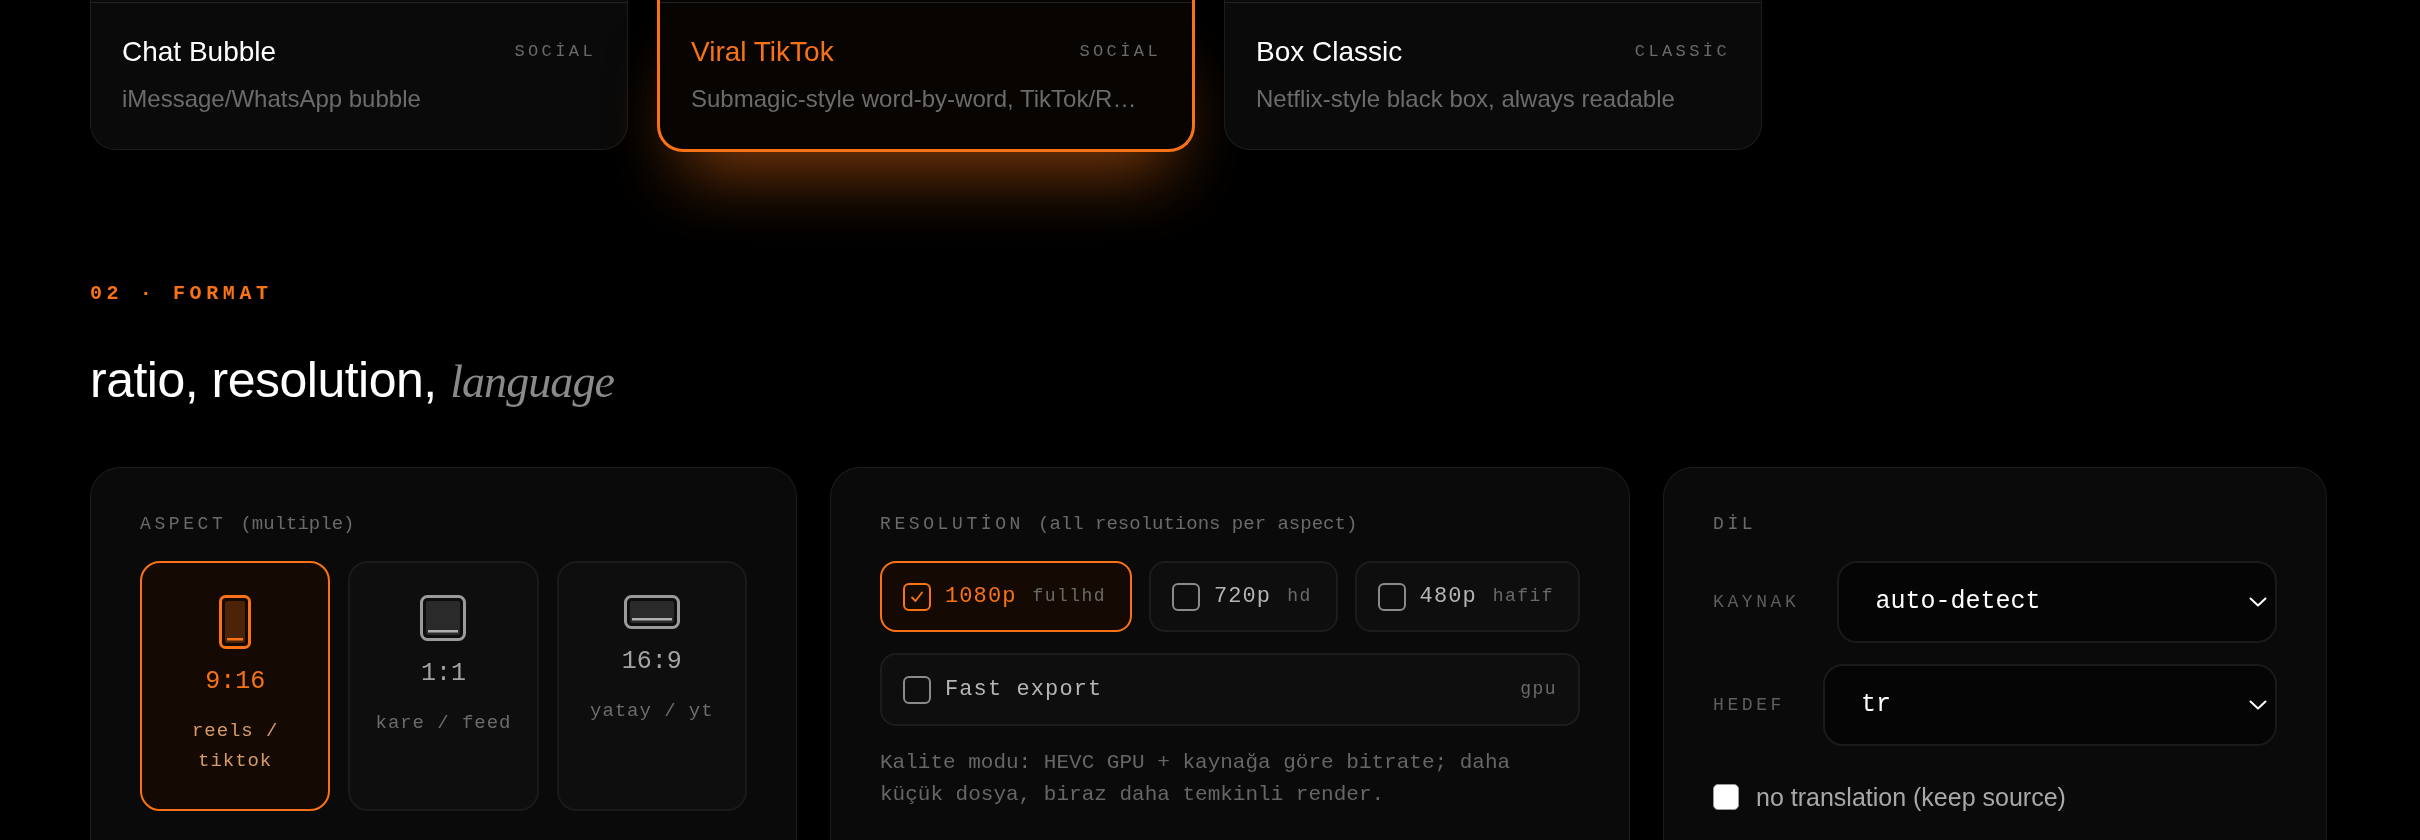  I want to click on aspect-option: 16:9 yatay / yt, so click(651, 686).